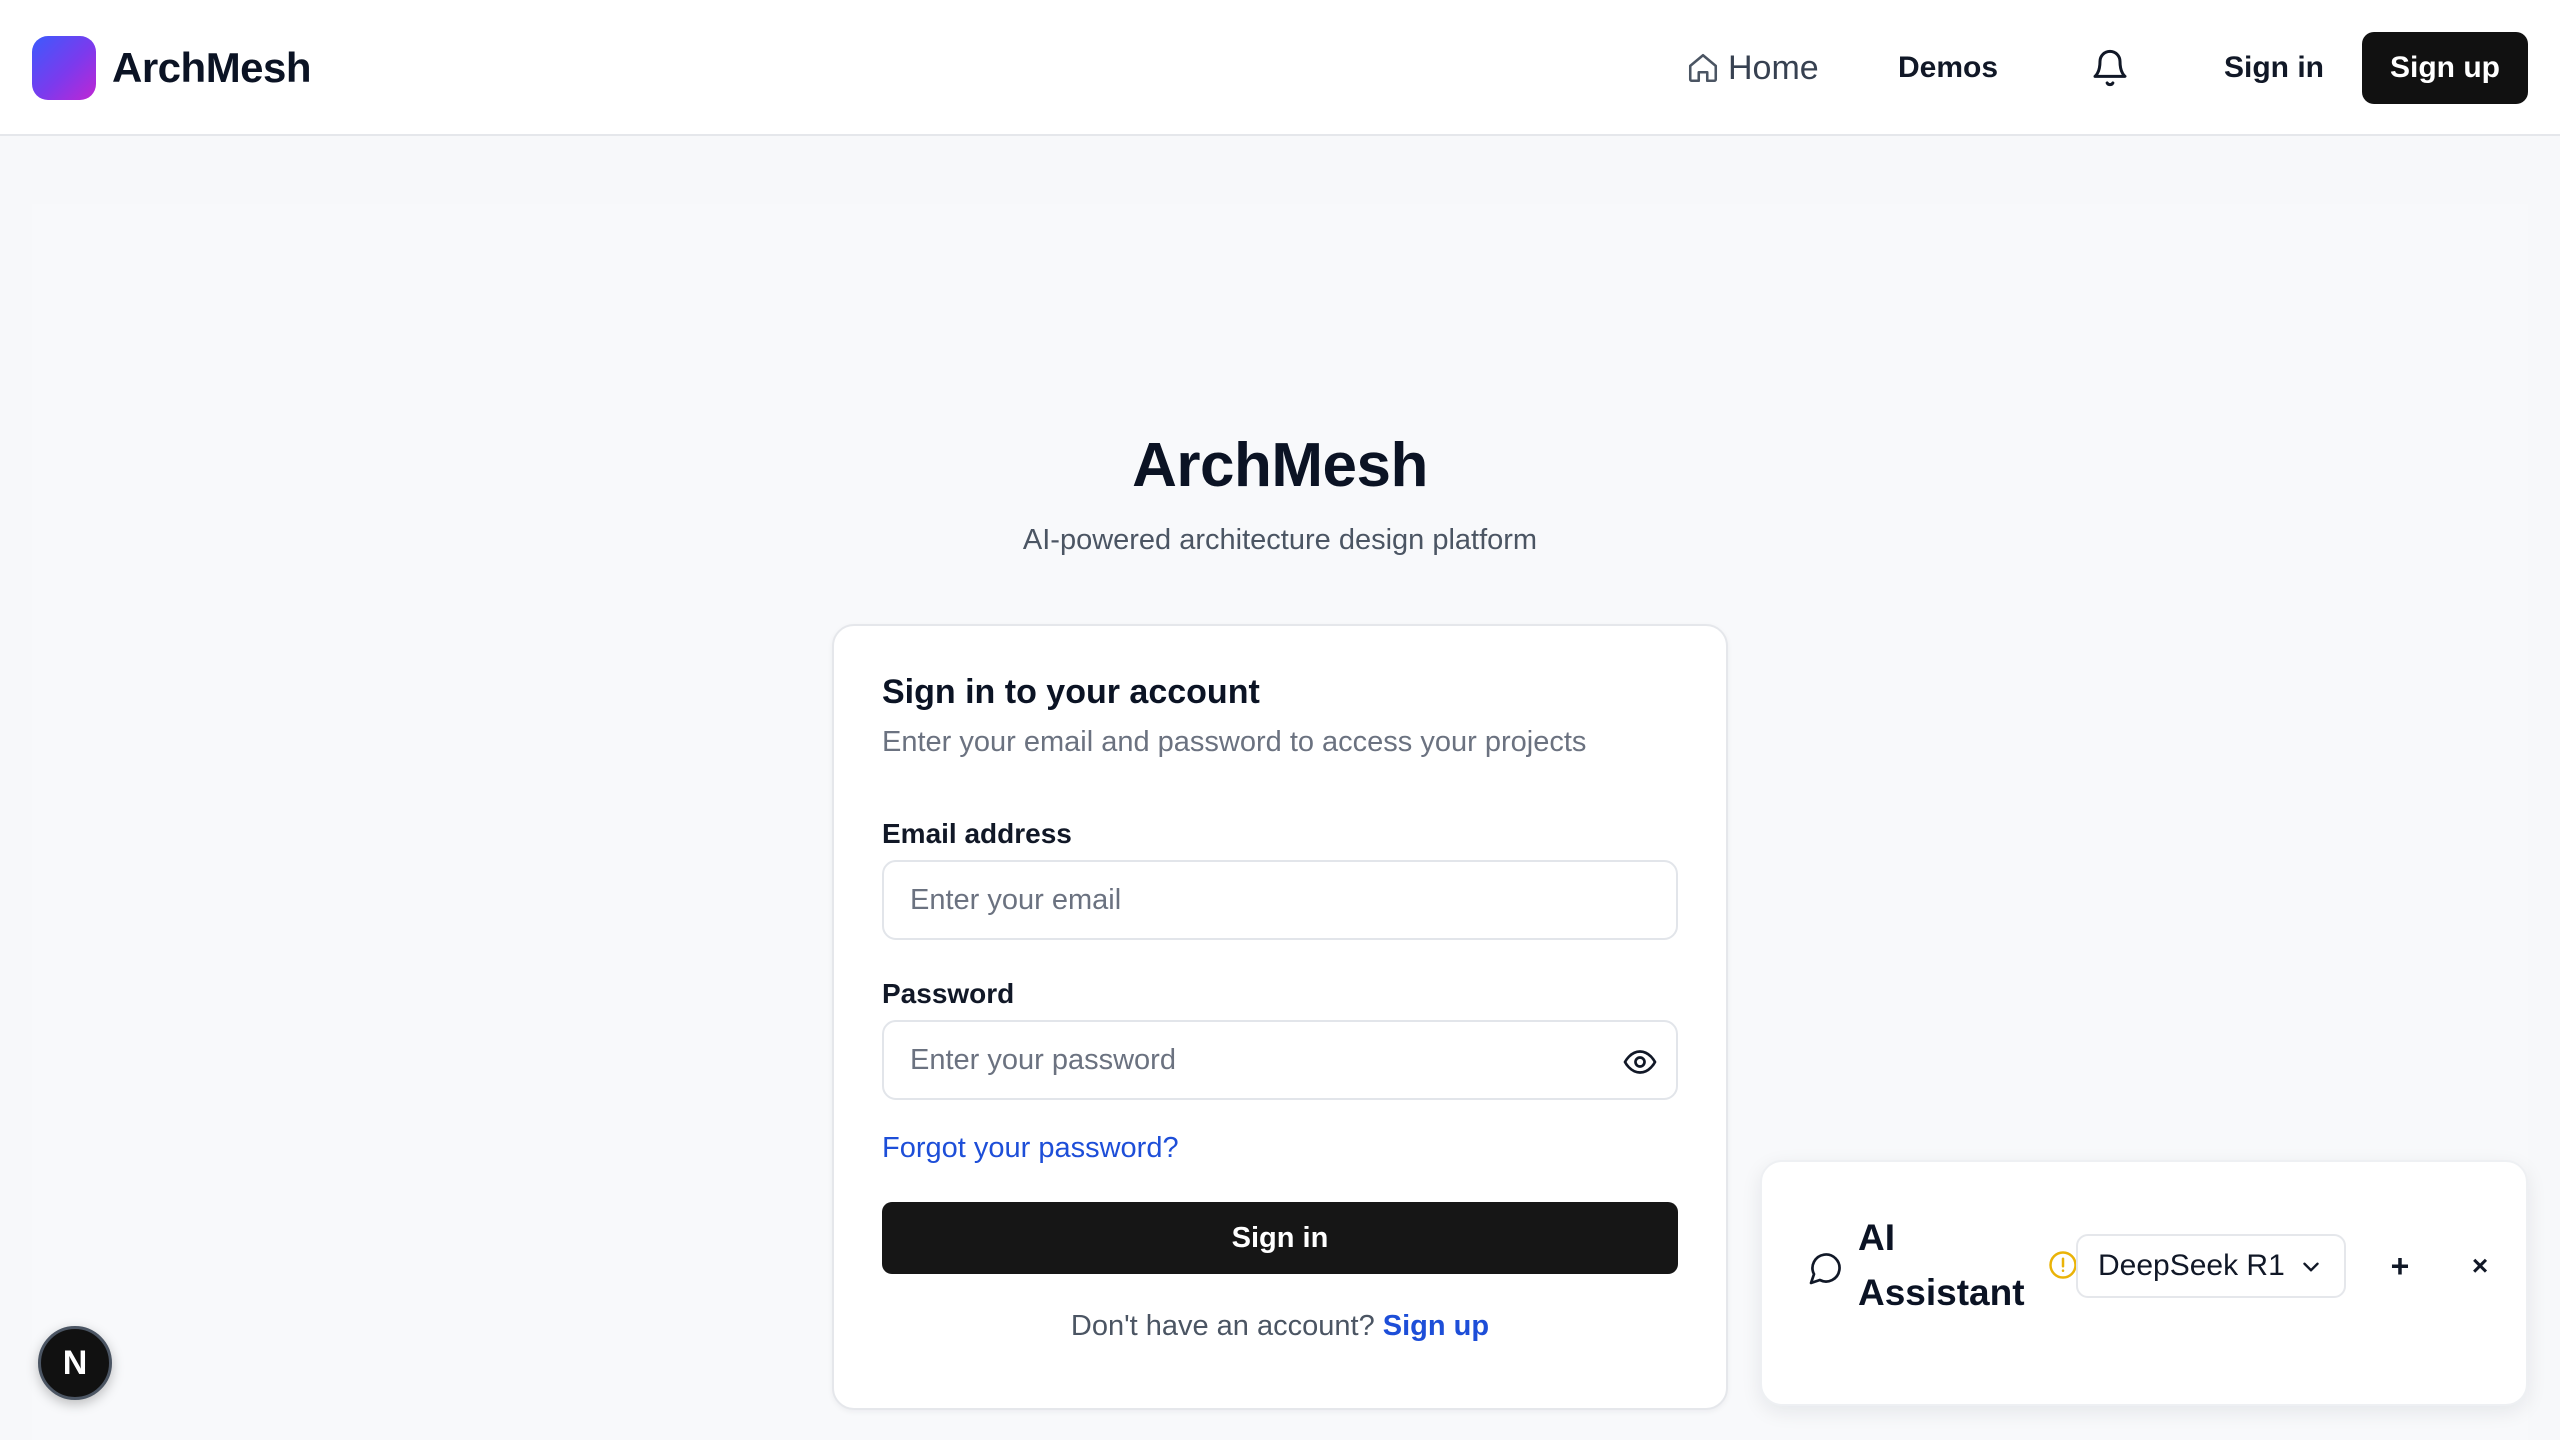  What do you see at coordinates (1030, 1148) in the screenshot?
I see `forgot-password-link: Forgot your password?` at bounding box center [1030, 1148].